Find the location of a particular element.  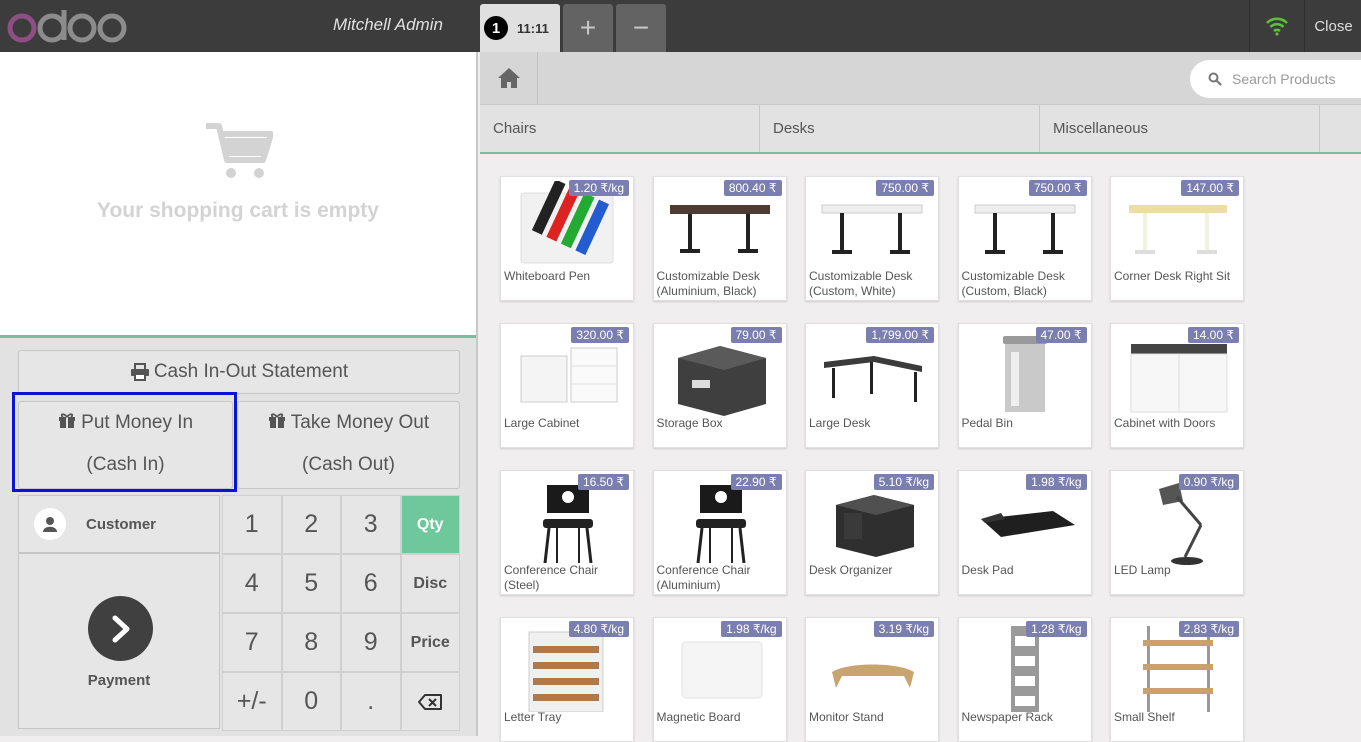

search-input is located at coordinates (1292, 79).